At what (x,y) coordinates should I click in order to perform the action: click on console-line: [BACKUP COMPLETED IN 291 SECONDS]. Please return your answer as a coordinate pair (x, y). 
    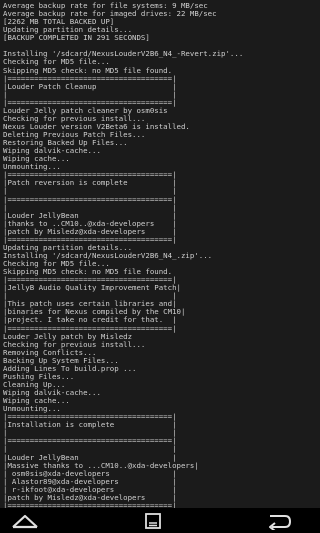
    Looking at the image, I should click on (76, 38).